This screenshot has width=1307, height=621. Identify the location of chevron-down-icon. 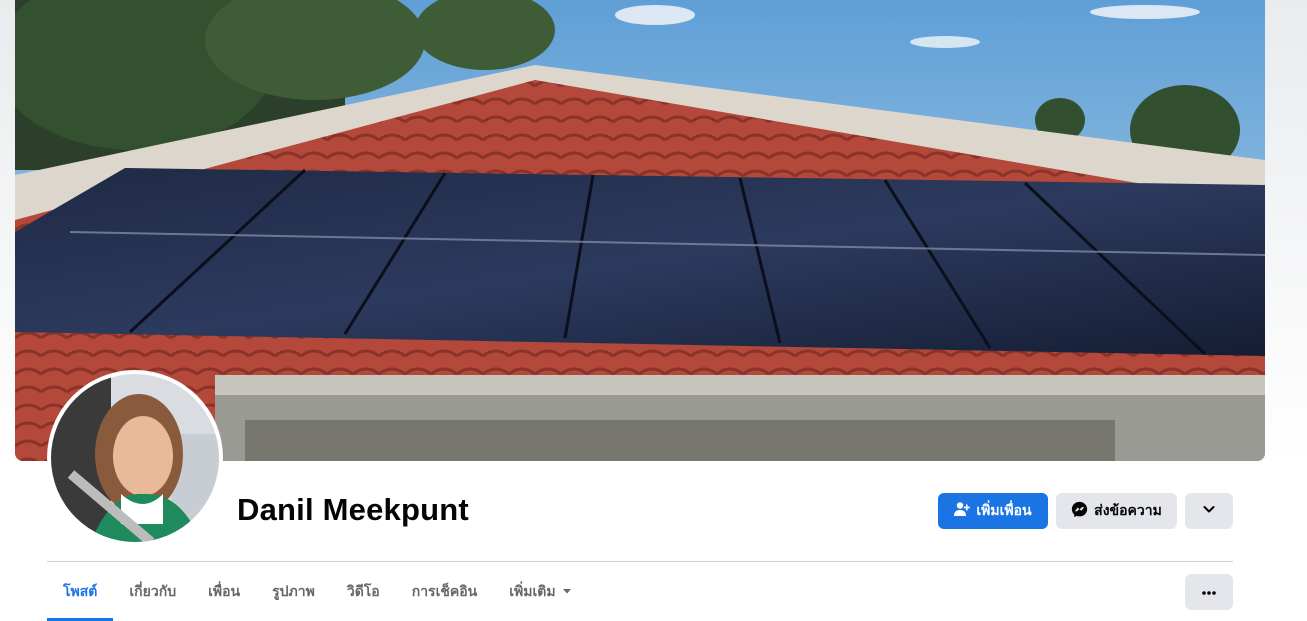
(1209, 511).